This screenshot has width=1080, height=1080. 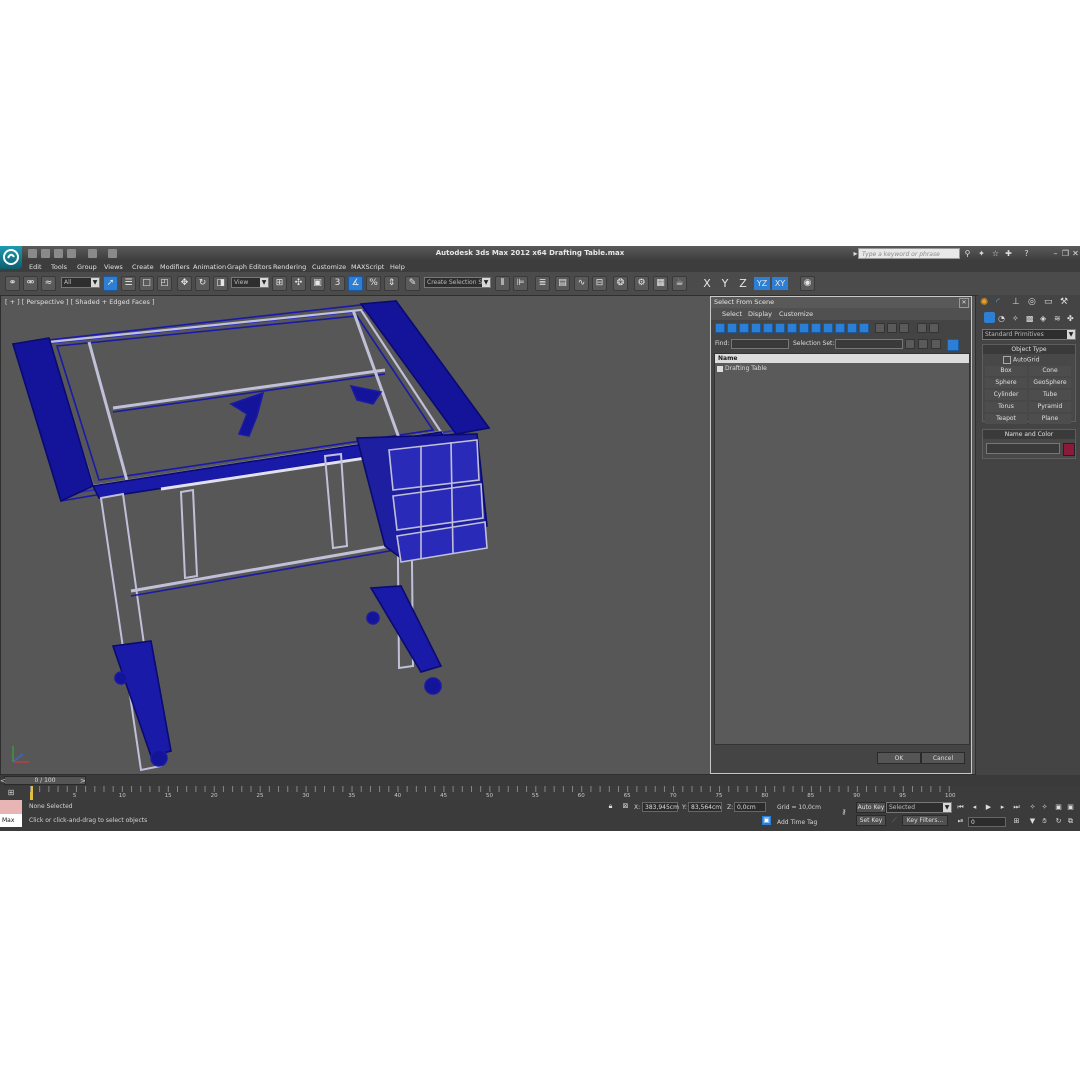 I want to click on torus-button: Torus, so click(x=1006, y=407).